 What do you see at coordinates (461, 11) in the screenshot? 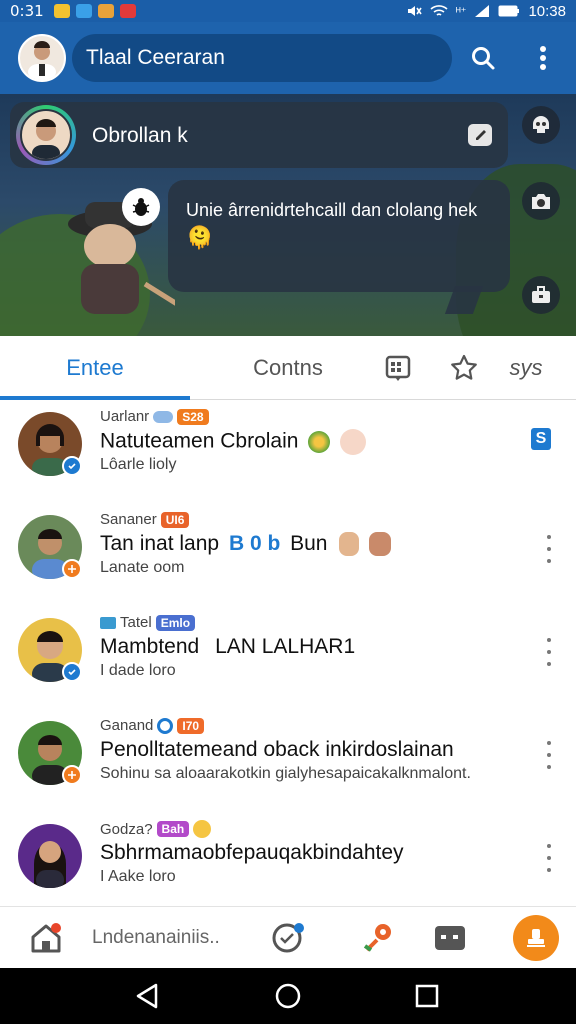
I see `network-label: ᴴ⁺` at bounding box center [461, 11].